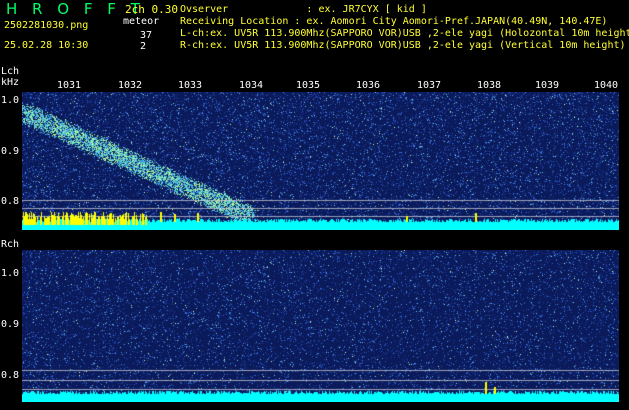 The height and width of the screenshot is (410, 629). I want to click on time-tick-1040: 1040, so click(606, 85).